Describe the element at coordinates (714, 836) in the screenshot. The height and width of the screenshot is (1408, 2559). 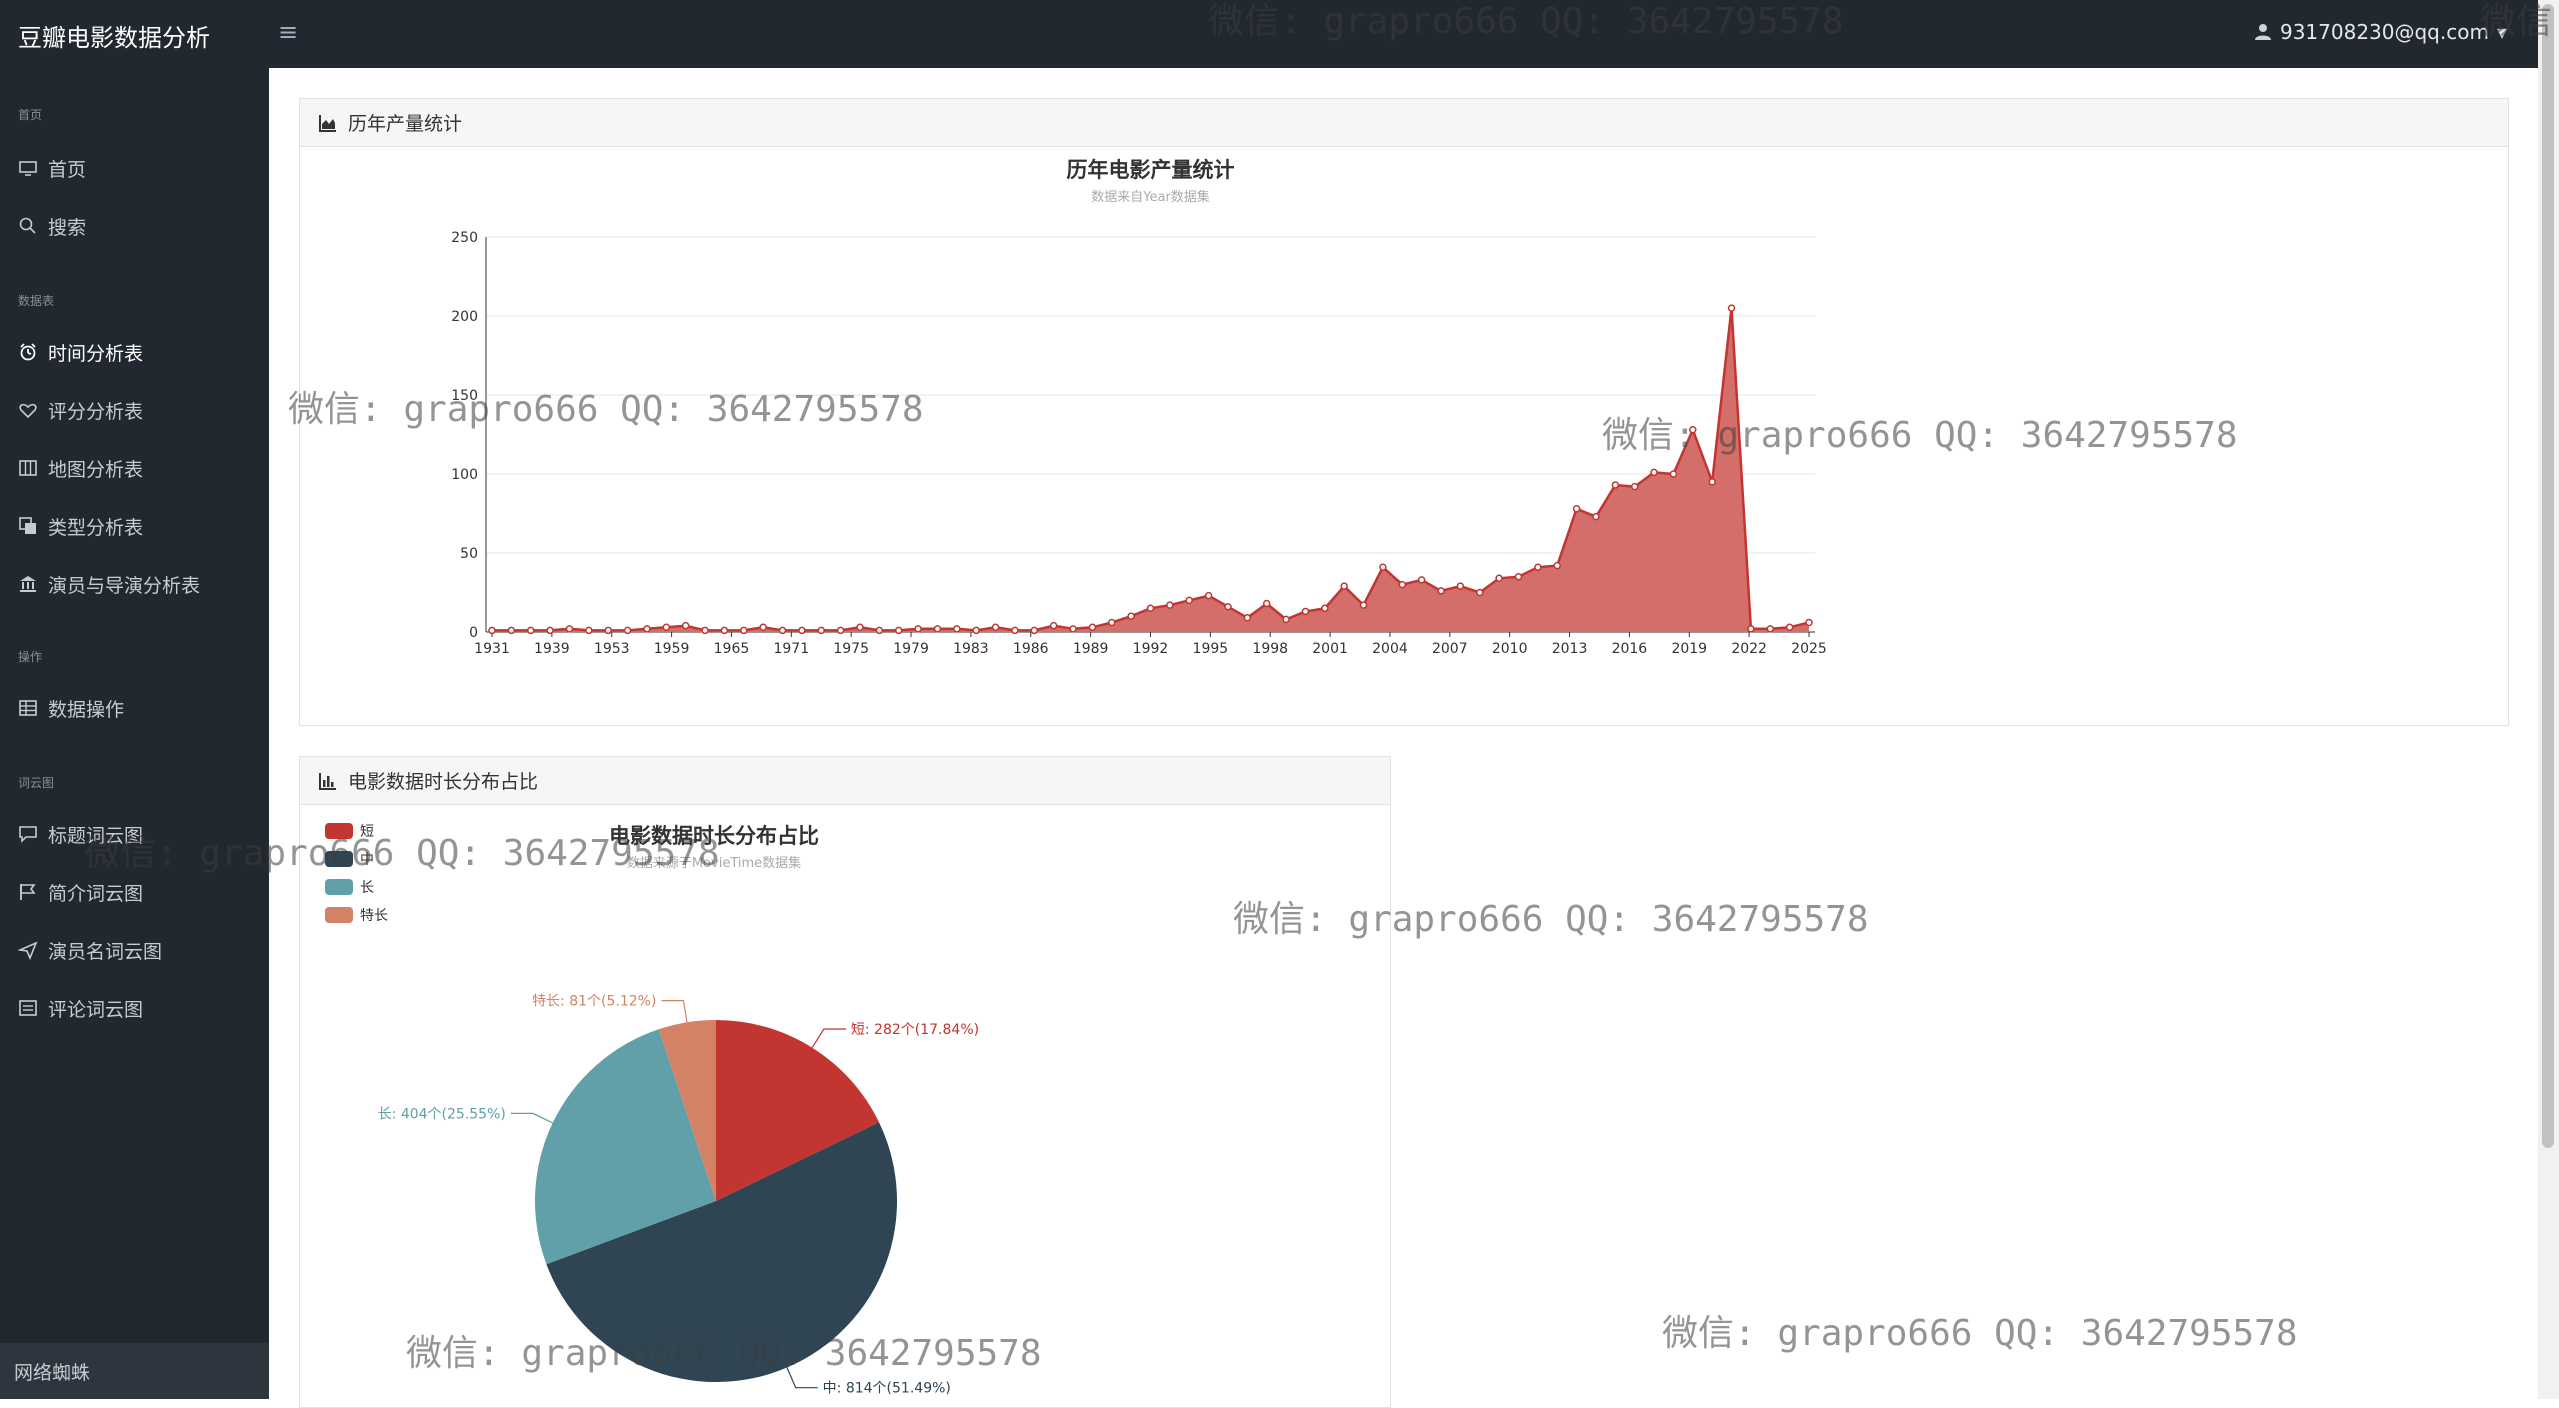
I see `chart-title: 电影数据时长分布占比` at that location.